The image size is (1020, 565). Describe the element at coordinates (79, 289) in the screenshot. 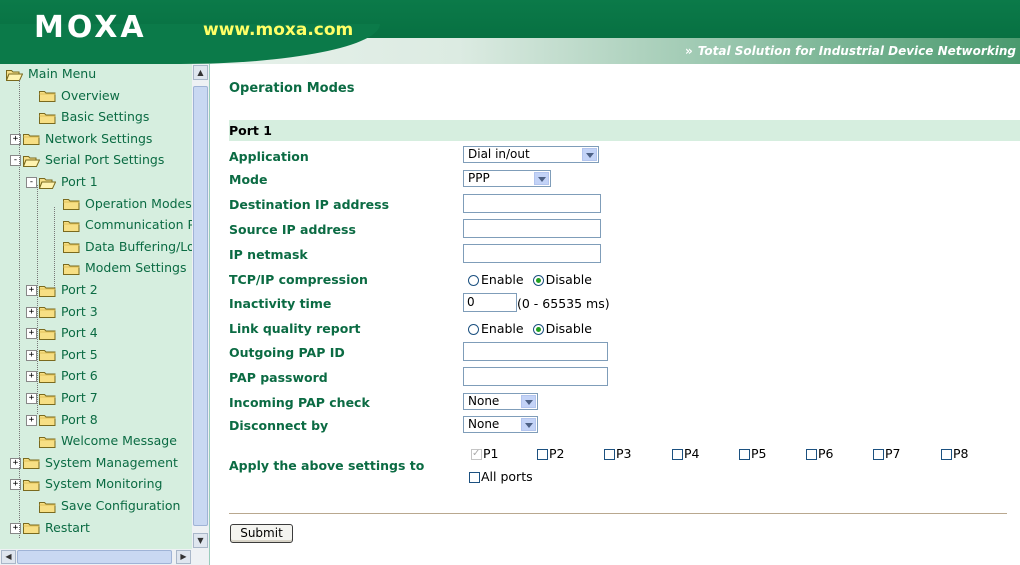

I see `sidebar-item-label: Port 2` at that location.